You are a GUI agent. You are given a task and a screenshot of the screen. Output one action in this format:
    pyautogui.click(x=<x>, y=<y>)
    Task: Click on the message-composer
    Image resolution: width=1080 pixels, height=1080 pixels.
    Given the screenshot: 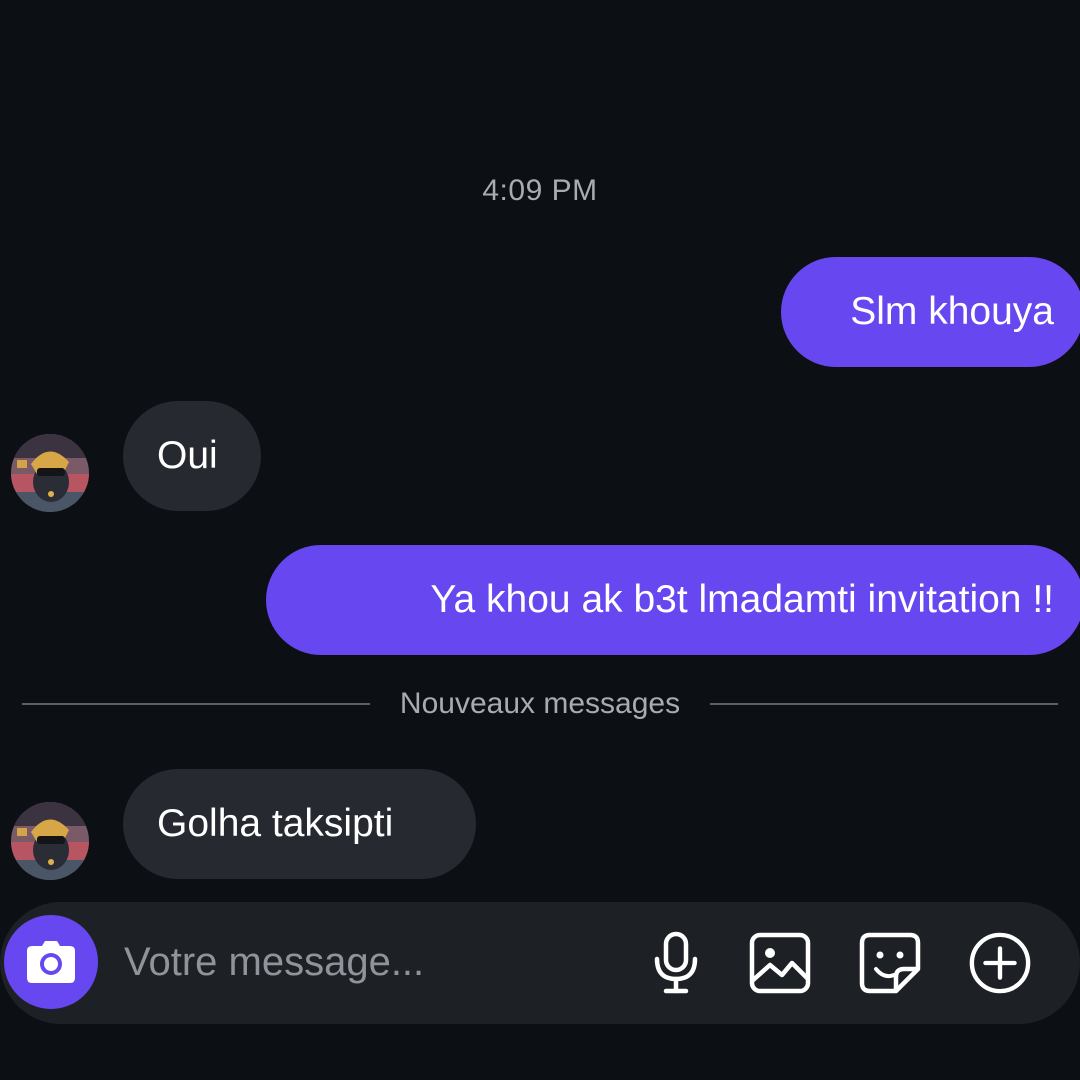 What is the action you would take?
    pyautogui.click(x=540, y=963)
    